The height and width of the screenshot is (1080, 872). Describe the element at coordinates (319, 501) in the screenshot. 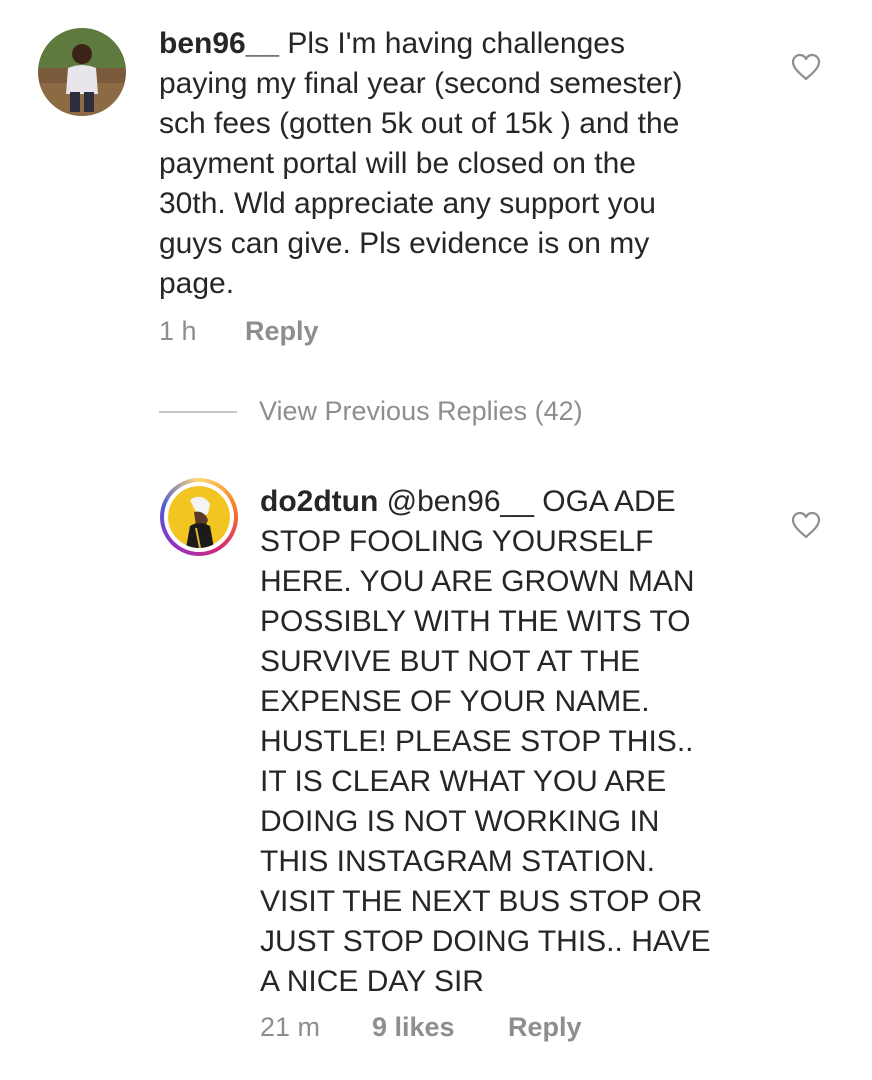

I see `reply-username: do2dtun` at that location.